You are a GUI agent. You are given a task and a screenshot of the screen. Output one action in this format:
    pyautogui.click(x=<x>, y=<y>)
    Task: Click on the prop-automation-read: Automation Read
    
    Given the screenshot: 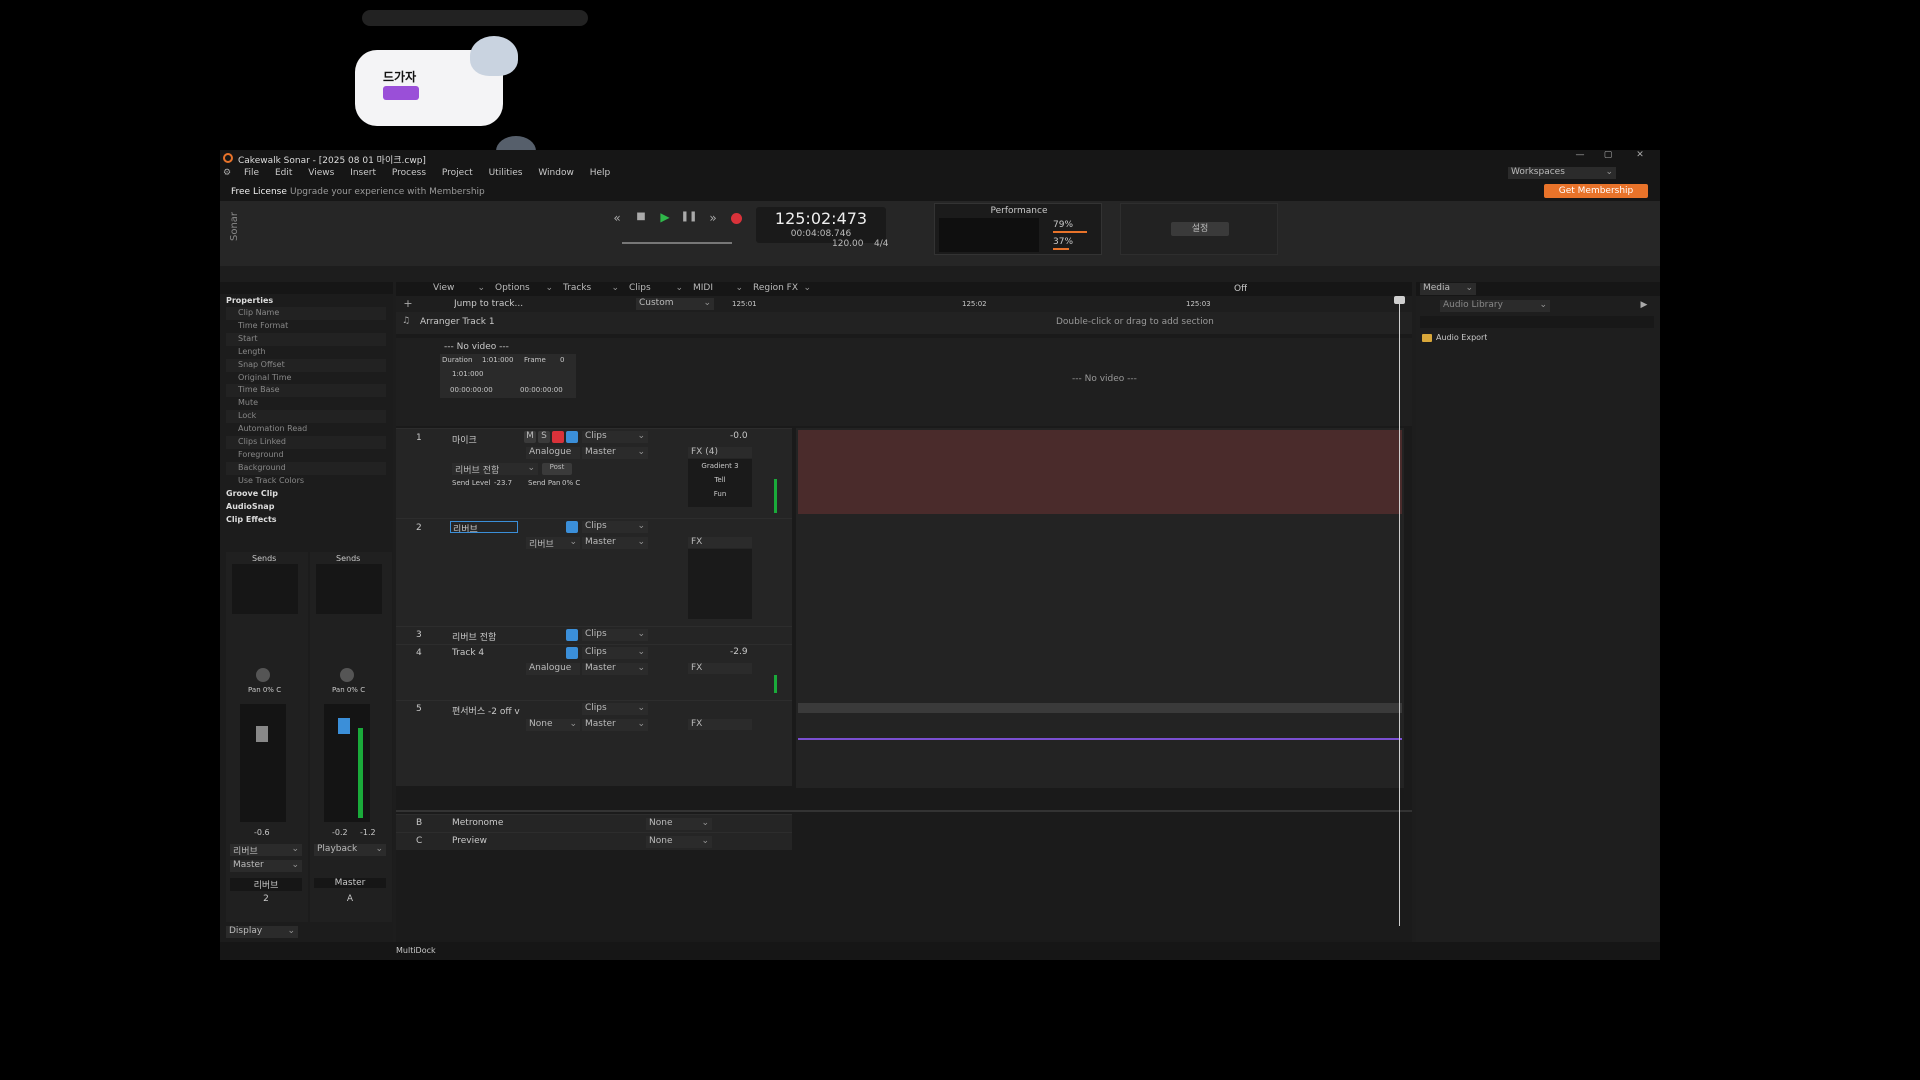 What is the action you would take?
    pyautogui.click(x=306, y=429)
    